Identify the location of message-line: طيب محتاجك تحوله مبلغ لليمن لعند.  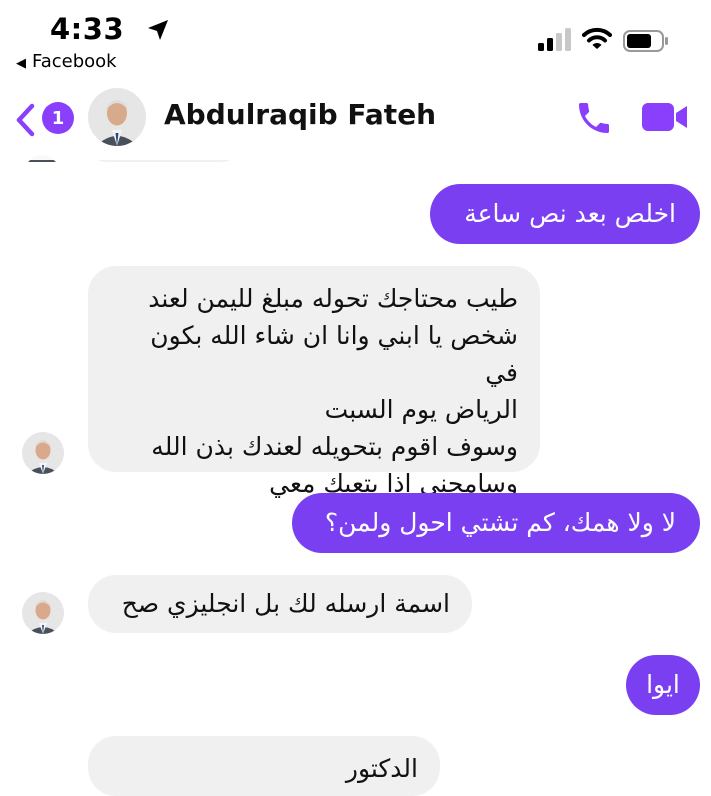
(333, 298).